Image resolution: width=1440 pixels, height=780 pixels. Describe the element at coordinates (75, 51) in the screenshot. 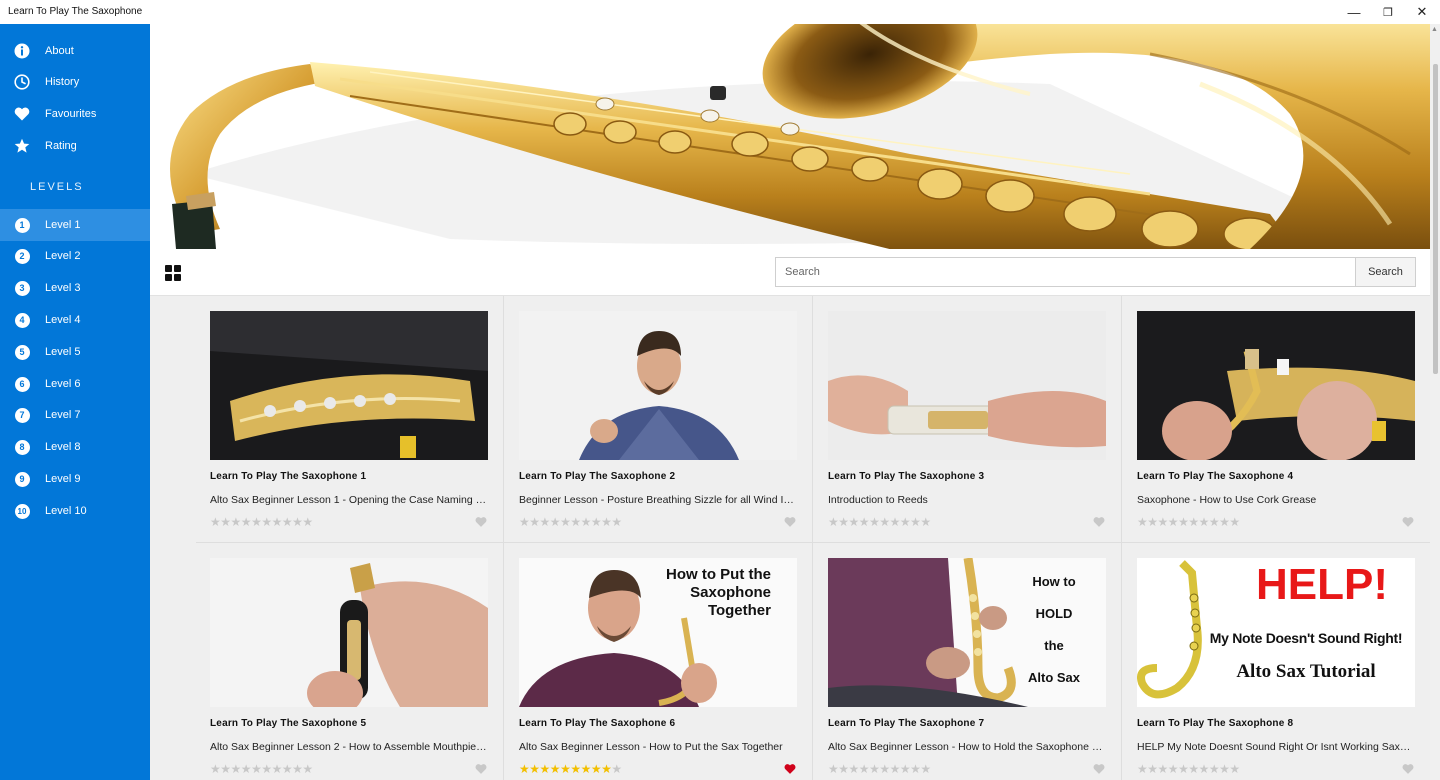

I see `sidebar-item-about: About` at that location.